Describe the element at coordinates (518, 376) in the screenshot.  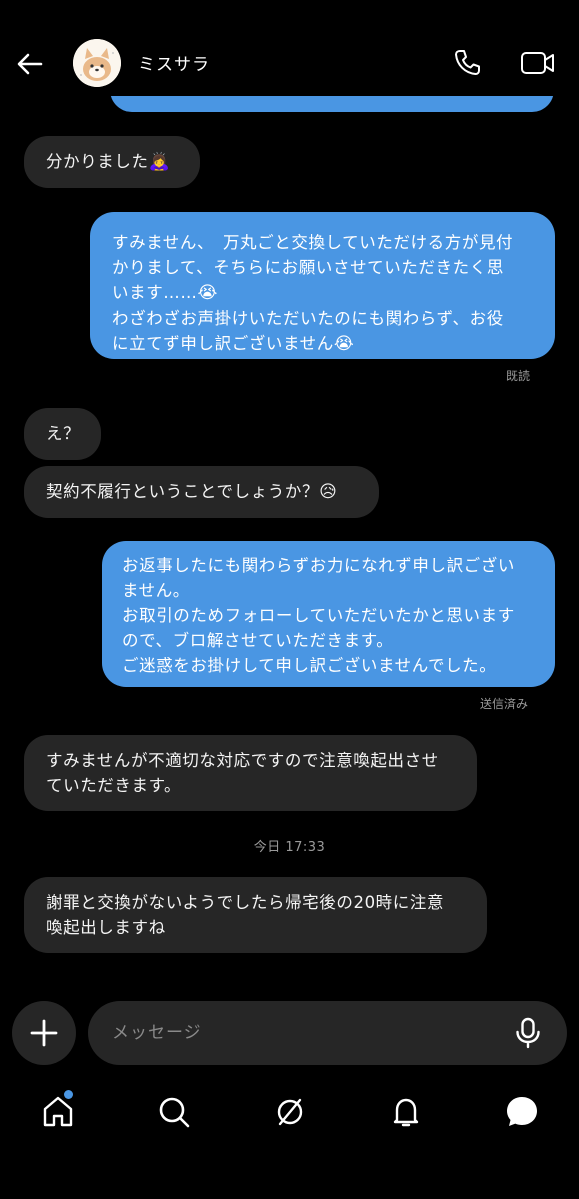
I see `read-receipt: 既読` at that location.